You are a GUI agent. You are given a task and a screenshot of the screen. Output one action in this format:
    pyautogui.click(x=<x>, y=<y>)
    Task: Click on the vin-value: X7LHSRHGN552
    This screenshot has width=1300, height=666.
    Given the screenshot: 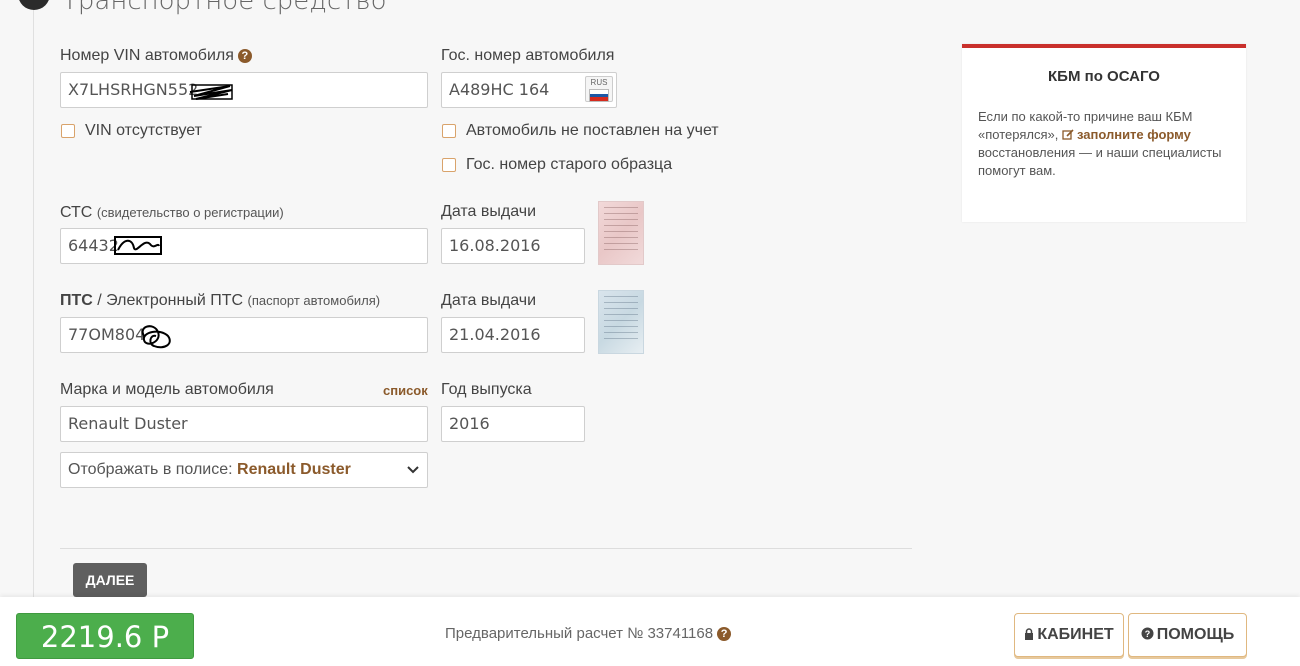 What is the action you would take?
    pyautogui.click(x=133, y=89)
    